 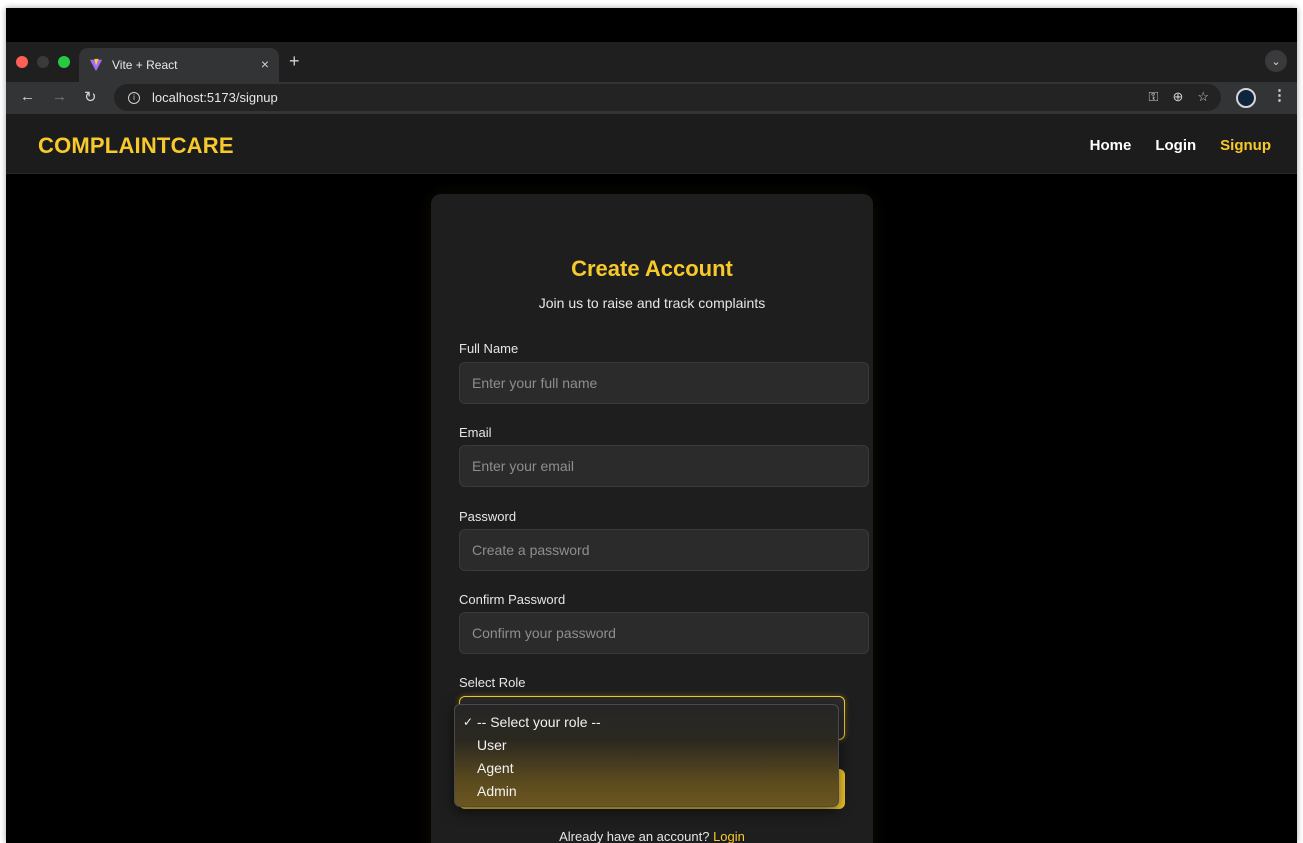 What do you see at coordinates (664, 633) in the screenshot?
I see `confirm-password-input` at bounding box center [664, 633].